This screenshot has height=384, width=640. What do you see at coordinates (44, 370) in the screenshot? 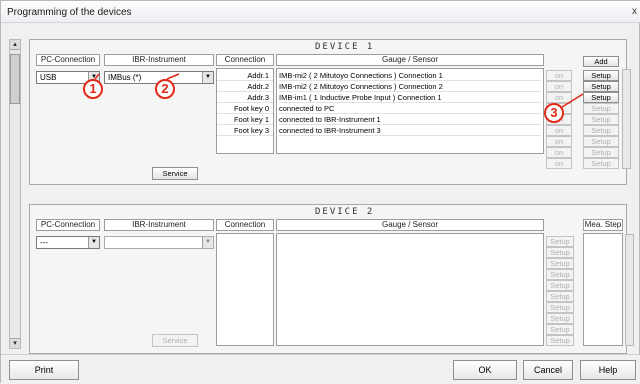
I see `print-button: Print` at bounding box center [44, 370].